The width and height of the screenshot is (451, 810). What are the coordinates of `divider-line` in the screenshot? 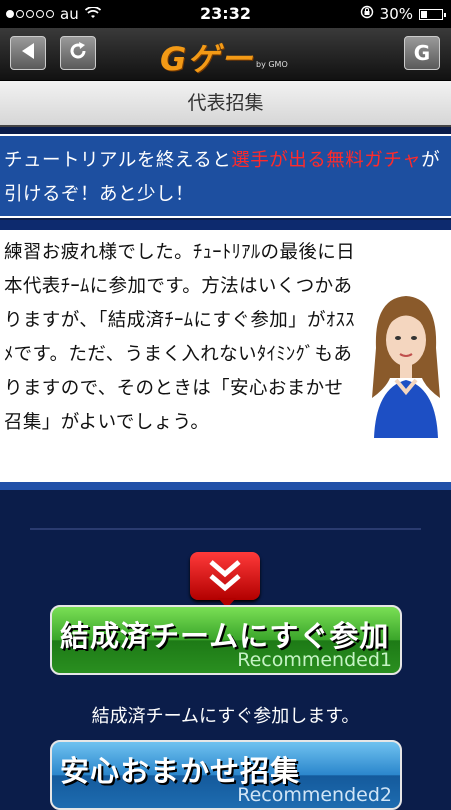 It's located at (225, 529).